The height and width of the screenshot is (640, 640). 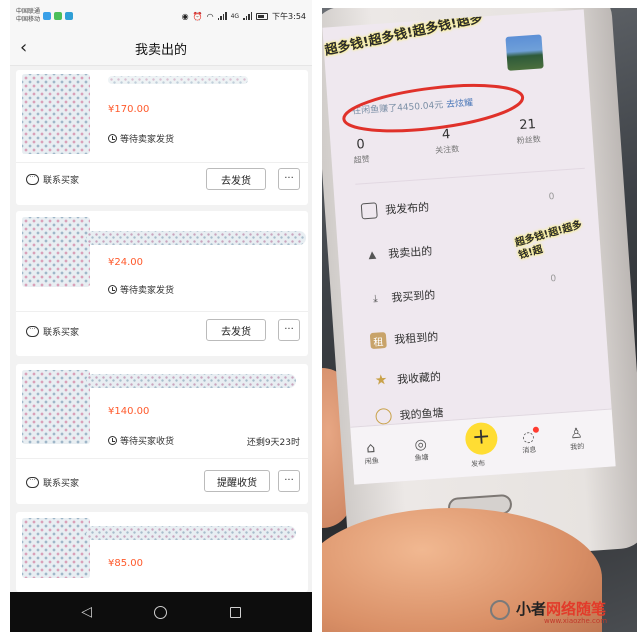 I want to click on tab-xianyu: ⌂ 闲鱼, so click(x=371, y=453).